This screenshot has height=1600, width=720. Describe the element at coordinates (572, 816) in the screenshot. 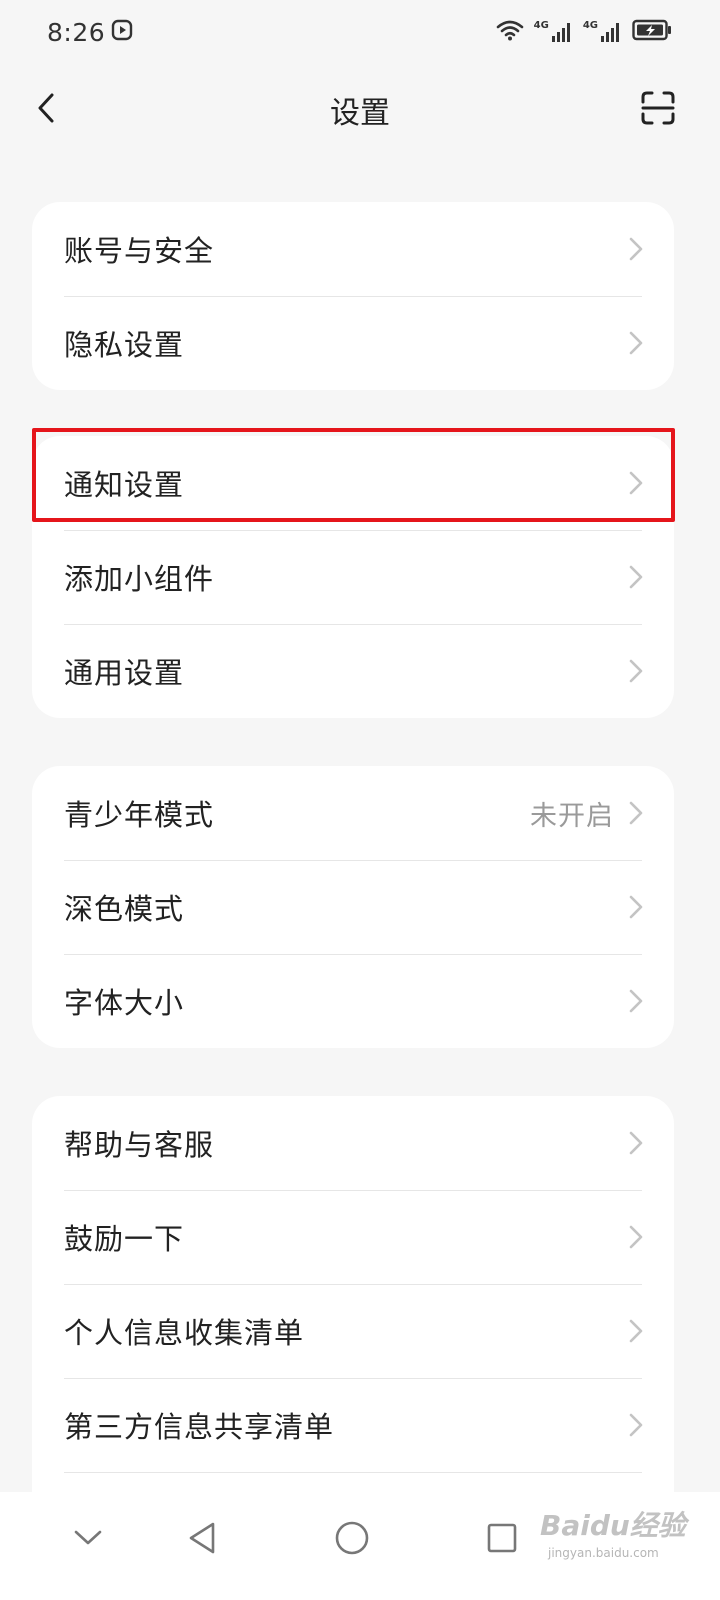

I see `teen-mode-status: 未开启` at that location.